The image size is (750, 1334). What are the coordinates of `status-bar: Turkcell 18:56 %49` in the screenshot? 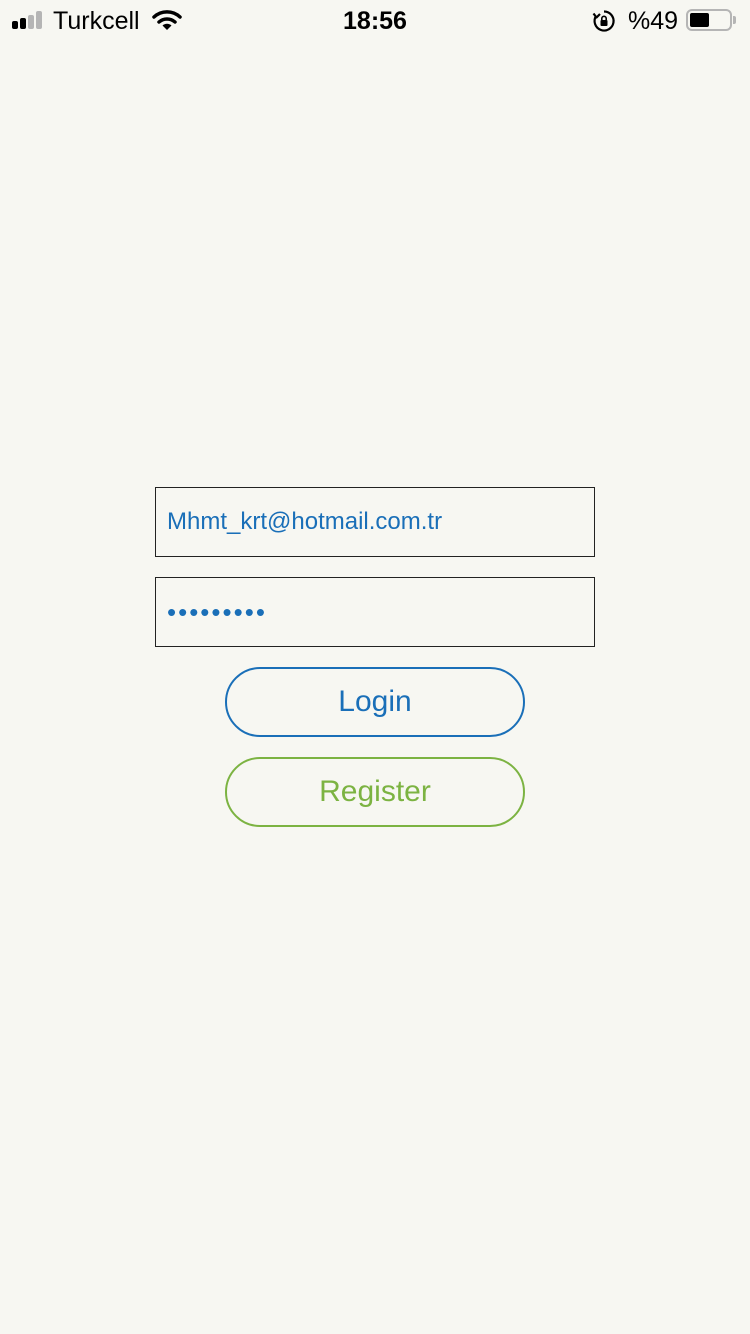 It's located at (375, 20).